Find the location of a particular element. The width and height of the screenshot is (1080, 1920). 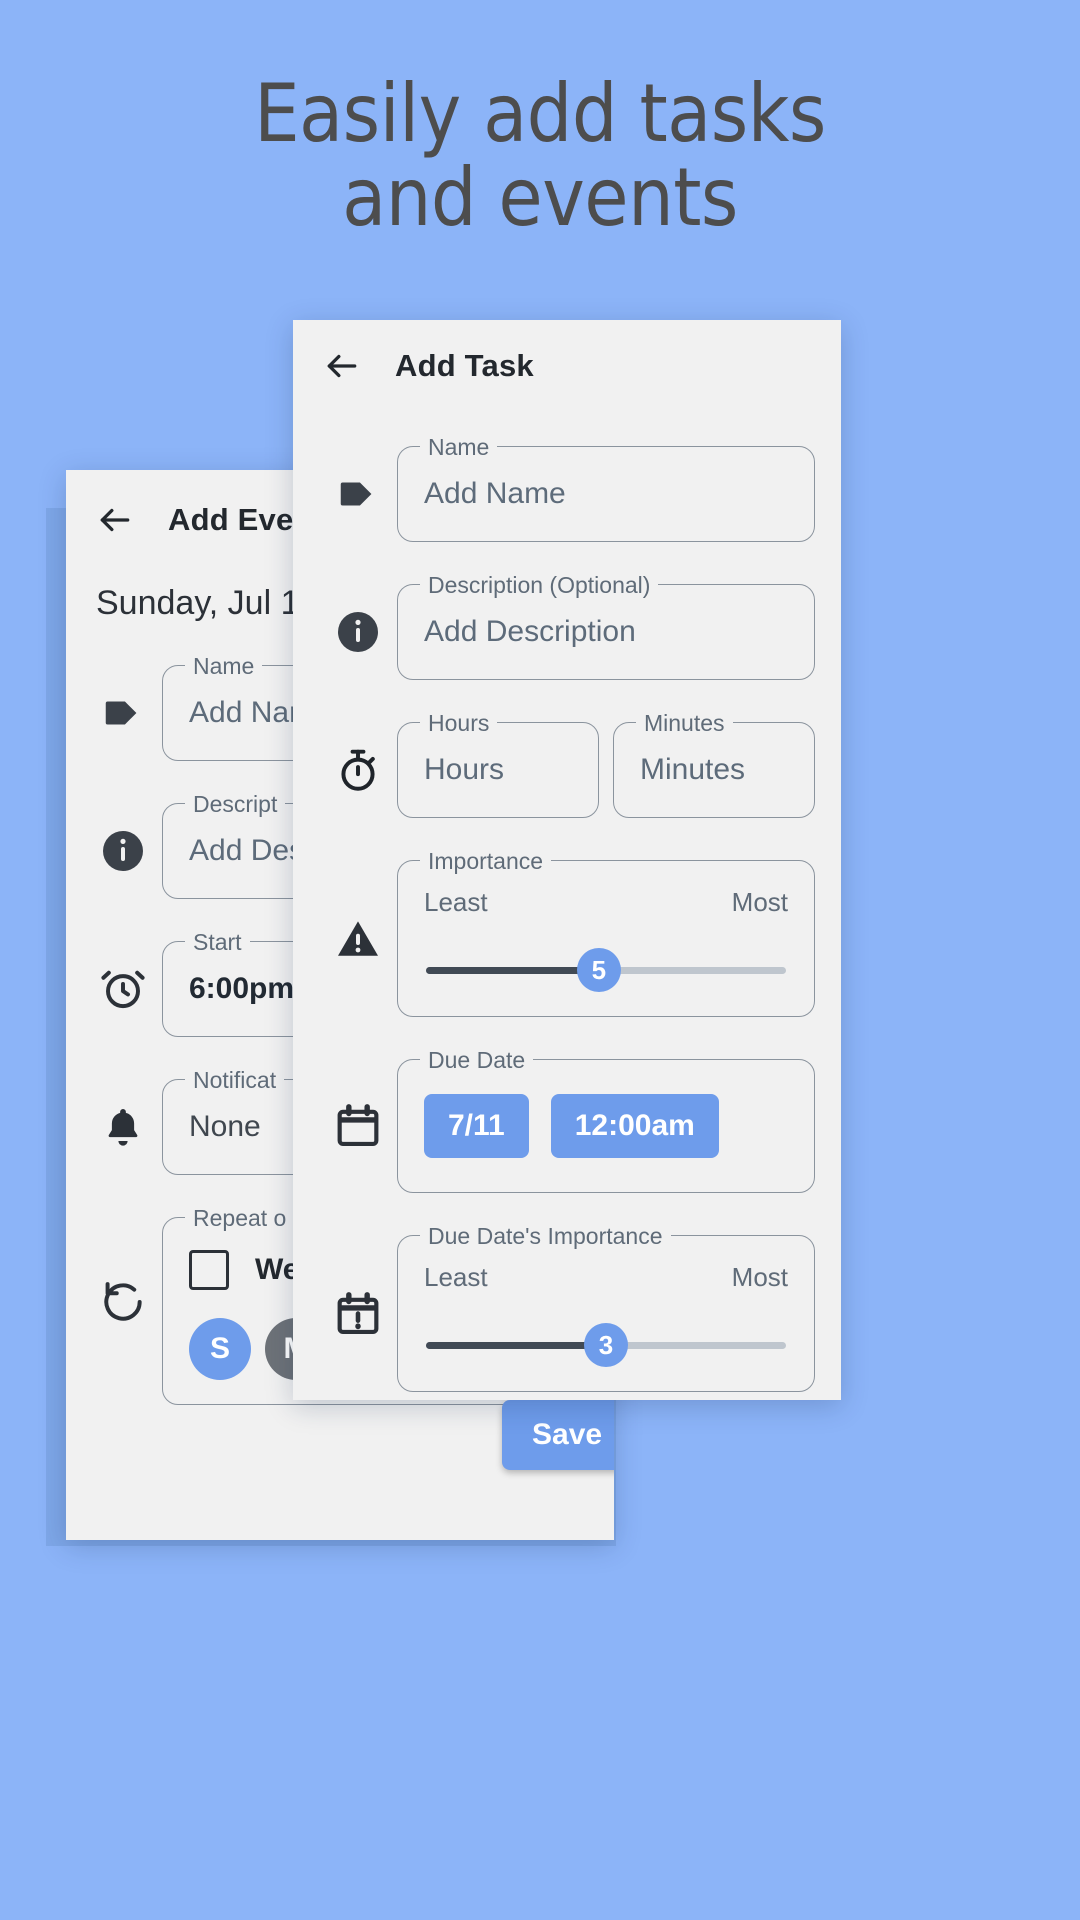

task-due-importance-legend: Due Date's Importance is located at coordinates (545, 1236).